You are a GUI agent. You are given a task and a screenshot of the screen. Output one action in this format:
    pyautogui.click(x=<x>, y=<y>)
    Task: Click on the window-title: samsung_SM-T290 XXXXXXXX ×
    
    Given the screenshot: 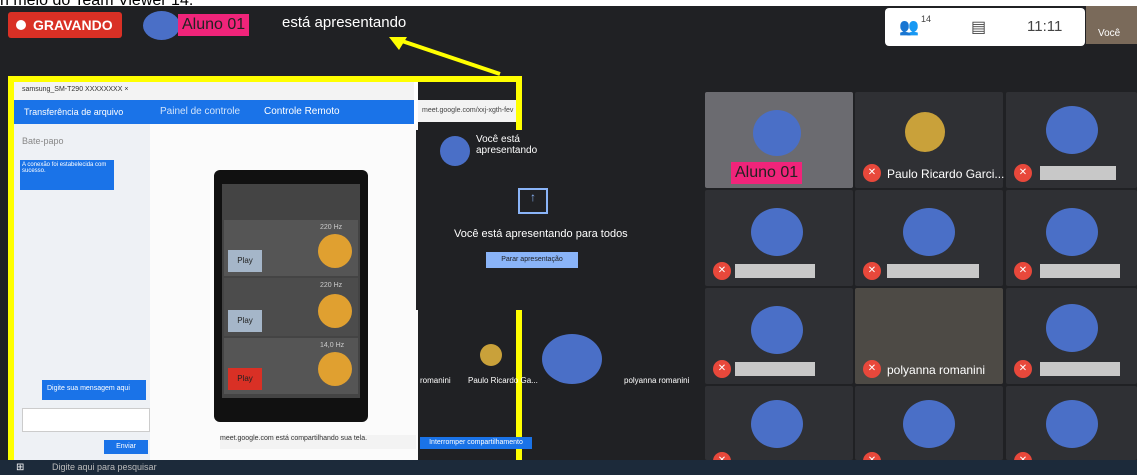 What is the action you would take?
    pyautogui.click(x=75, y=89)
    